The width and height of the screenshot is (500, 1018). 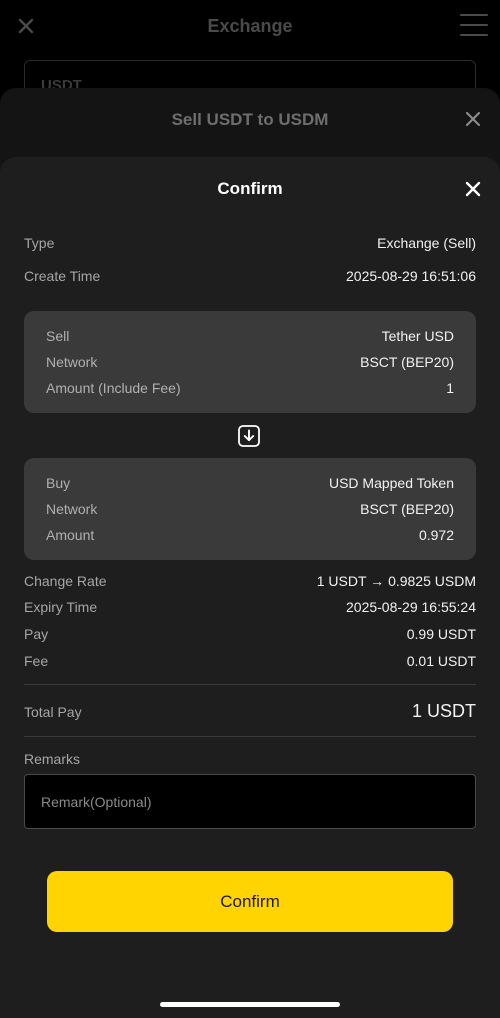 What do you see at coordinates (407, 362) in the screenshot?
I see `sell-network-value: BSCT (BEP20)` at bounding box center [407, 362].